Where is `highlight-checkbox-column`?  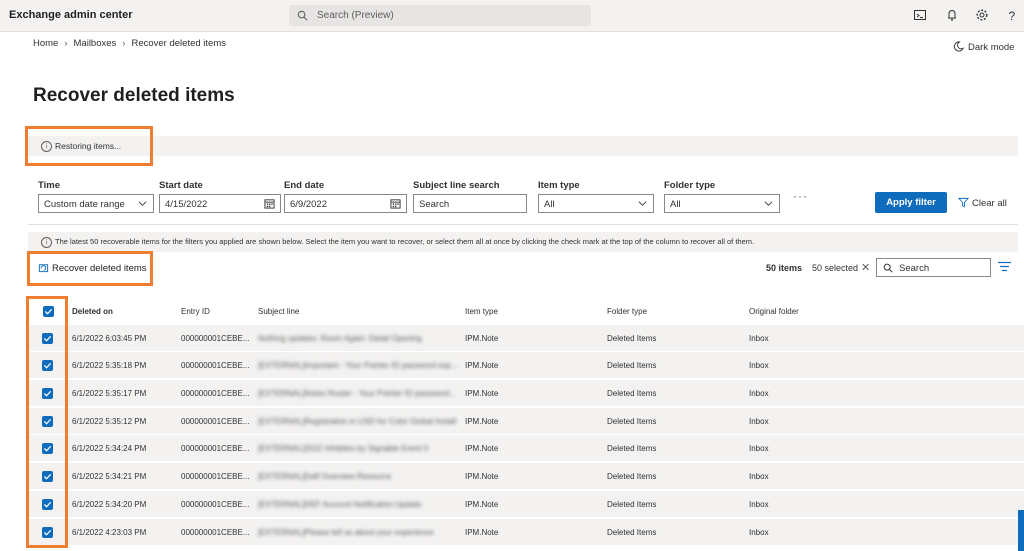 highlight-checkbox-column is located at coordinates (47, 422).